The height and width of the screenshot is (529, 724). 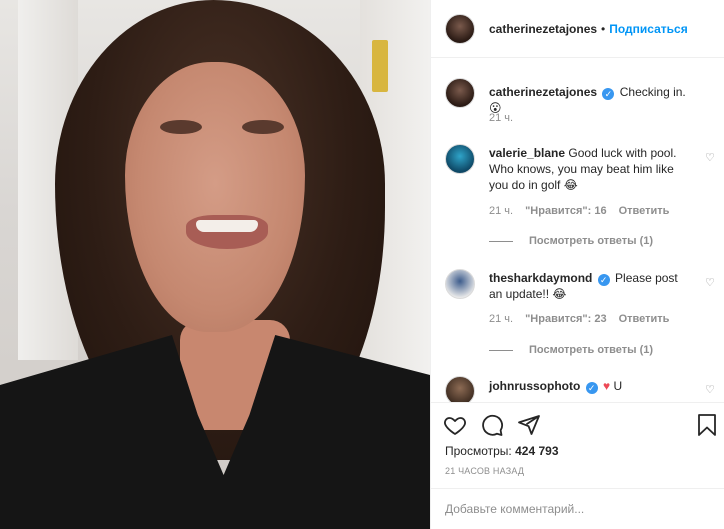 What do you see at coordinates (618, 386) in the screenshot?
I see `comment-text: U` at bounding box center [618, 386].